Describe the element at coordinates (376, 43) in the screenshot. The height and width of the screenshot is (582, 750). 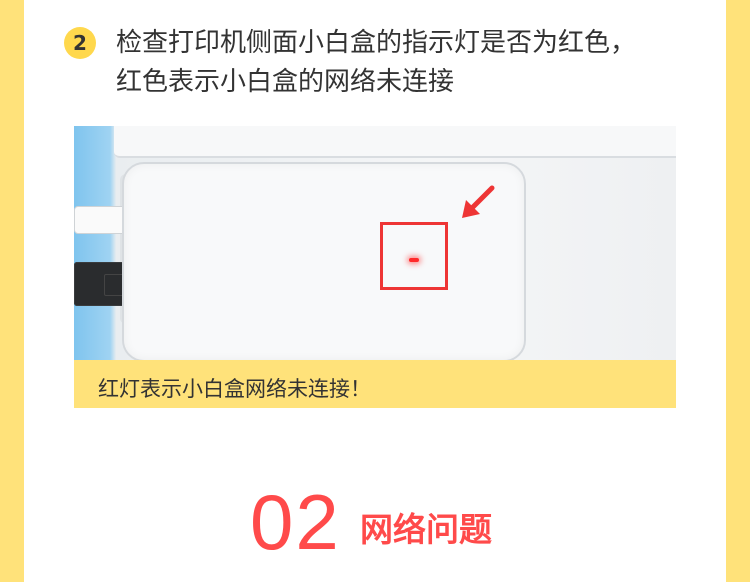
I see `instruction-line-1: 检查打印机侧面小白盒的指示灯是否为红色，` at that location.